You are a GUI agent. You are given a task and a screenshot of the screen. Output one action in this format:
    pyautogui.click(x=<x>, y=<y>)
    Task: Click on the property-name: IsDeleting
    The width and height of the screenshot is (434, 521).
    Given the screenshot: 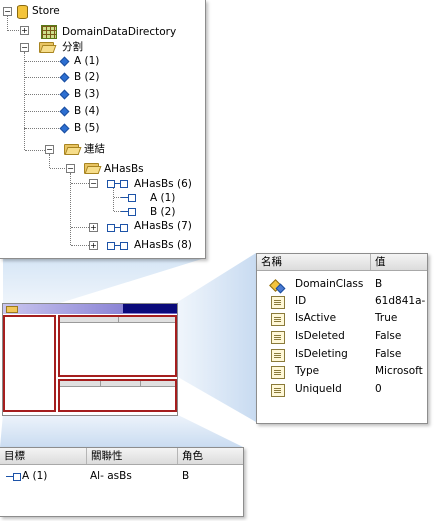 What is the action you would take?
    pyautogui.click(x=321, y=354)
    